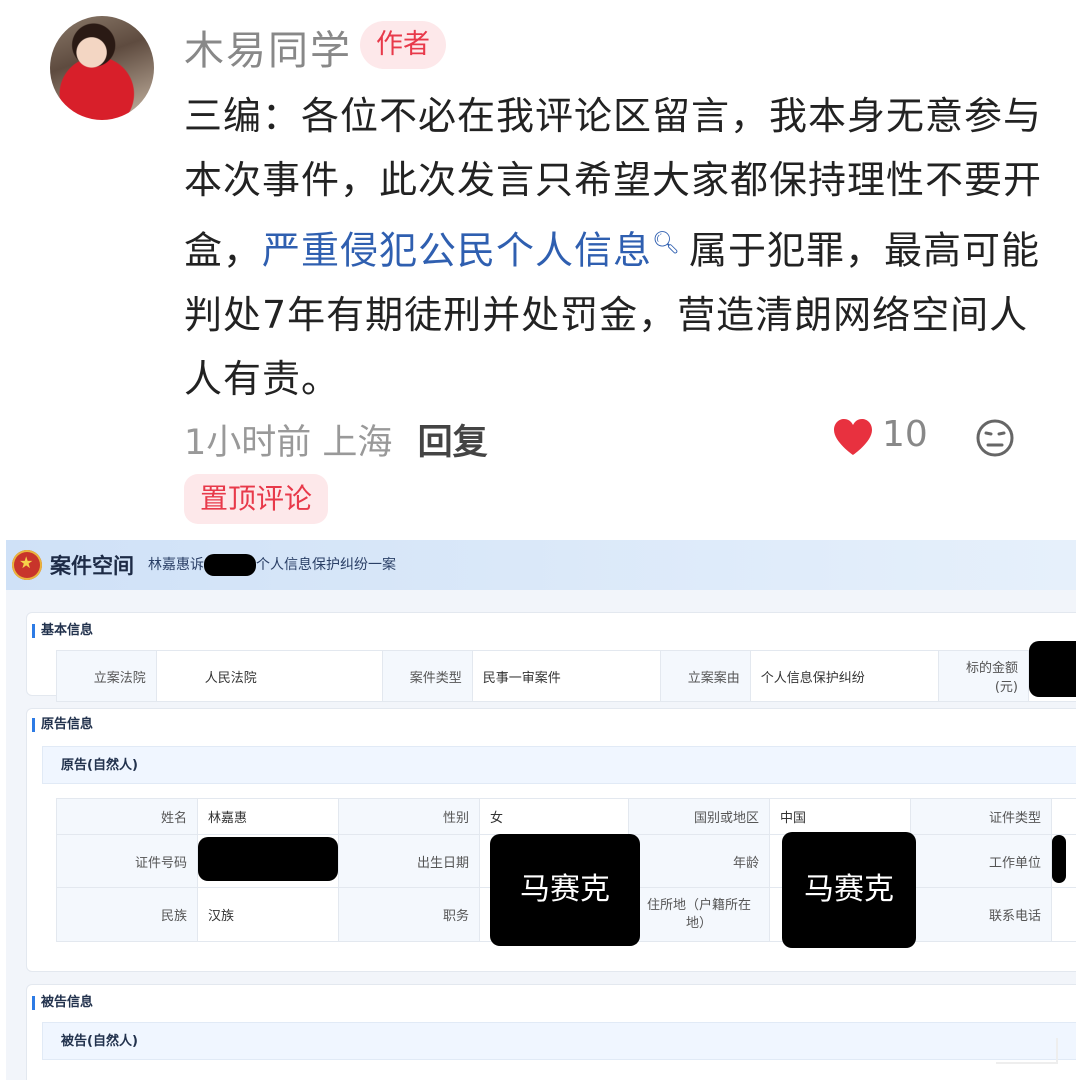 This screenshot has width=1080, height=1080. What do you see at coordinates (1027, 1051) in the screenshot?
I see `corner-mark` at bounding box center [1027, 1051].